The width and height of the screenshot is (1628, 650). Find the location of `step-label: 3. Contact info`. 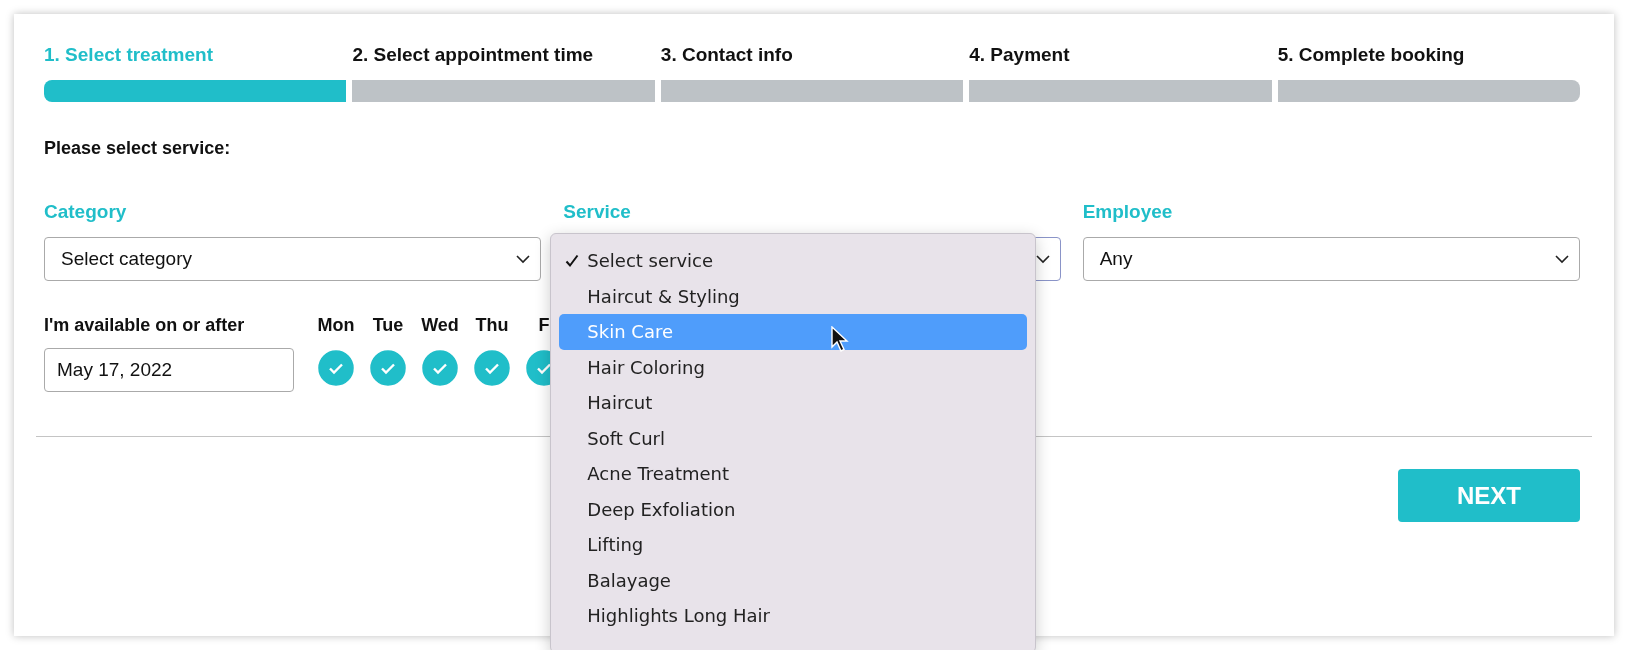

step-label: 3. Contact info is located at coordinates (812, 55).